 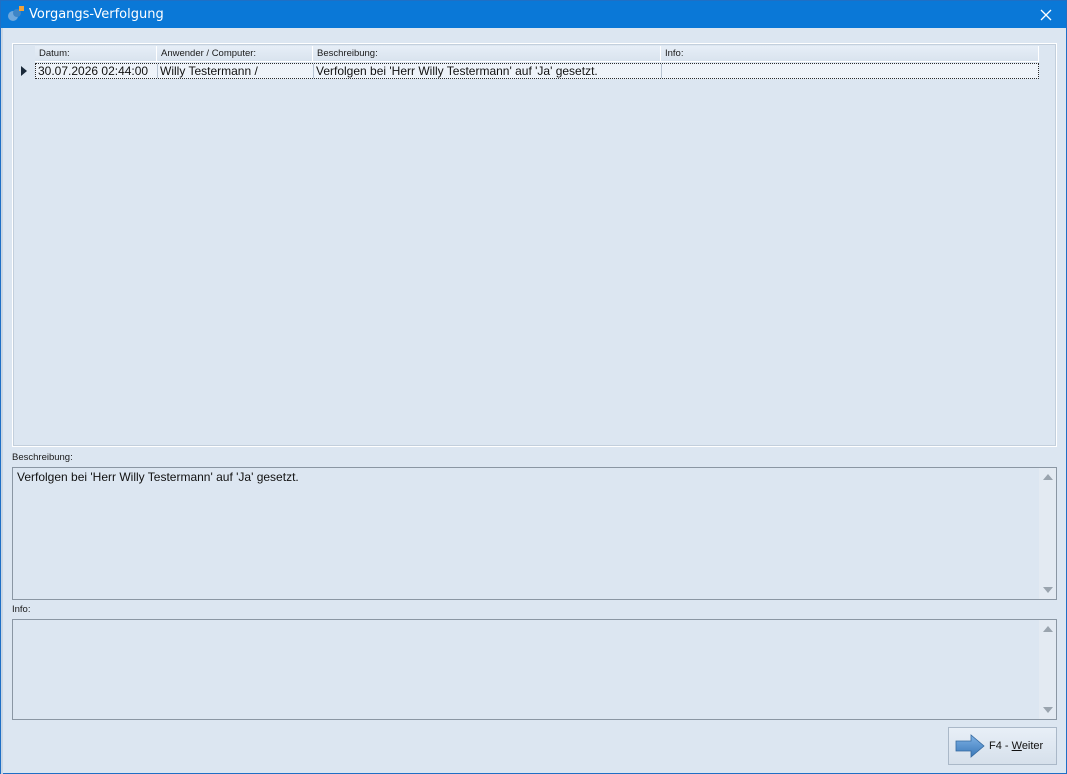 I want to click on weiter-button: F4 - Weiter, so click(x=1002, y=746).